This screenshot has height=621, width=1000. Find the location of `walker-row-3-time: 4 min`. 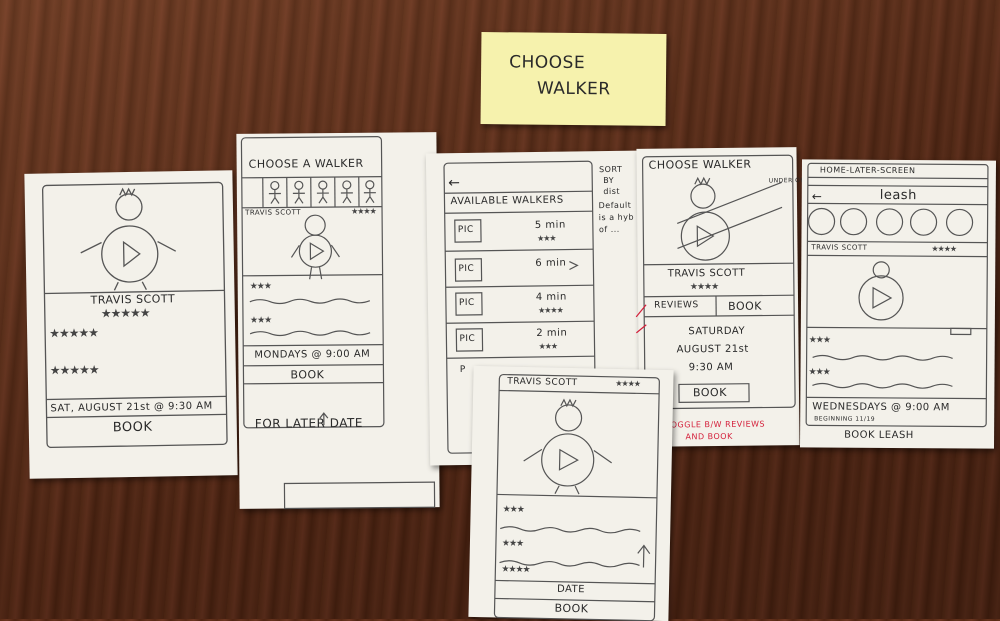

walker-row-3-time: 4 min is located at coordinates (551, 297).